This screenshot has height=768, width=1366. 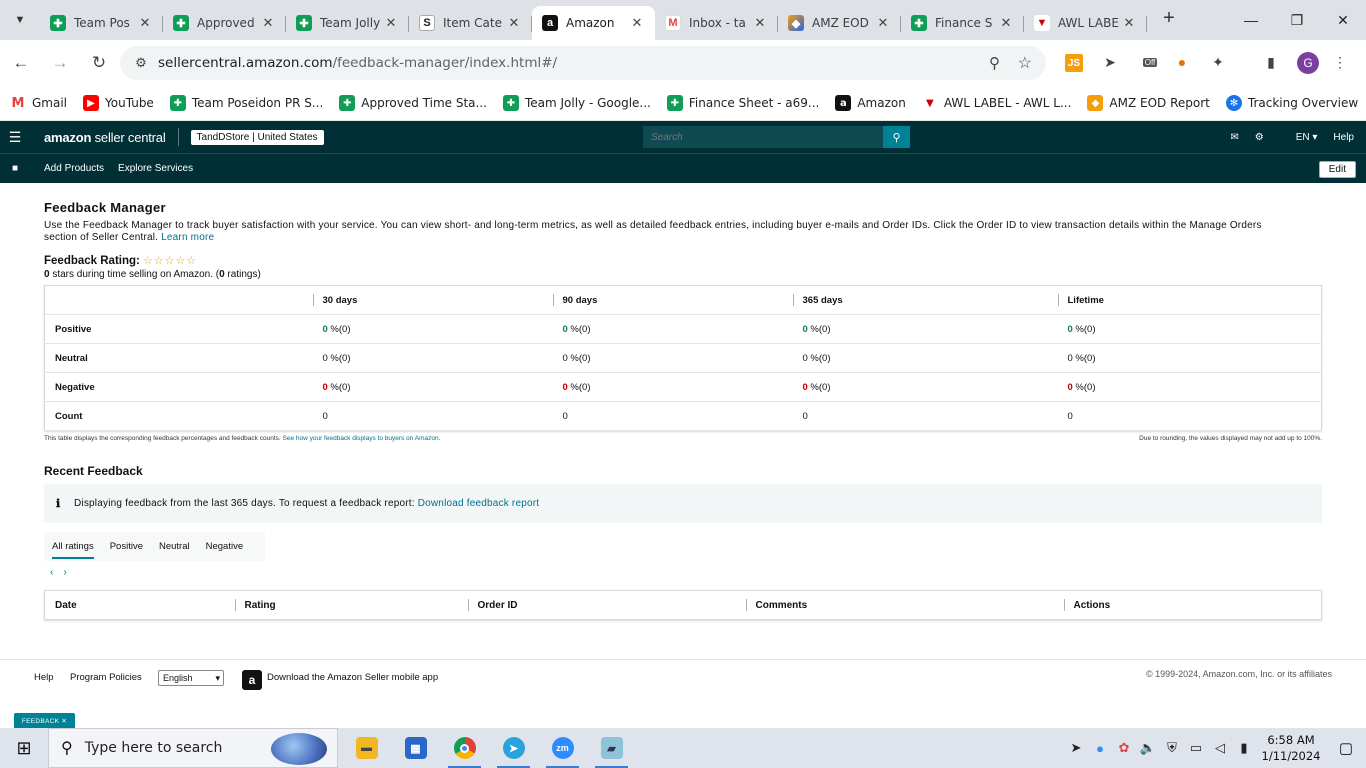 I want to click on filter-tab-positive: Positive, so click(x=126, y=546).